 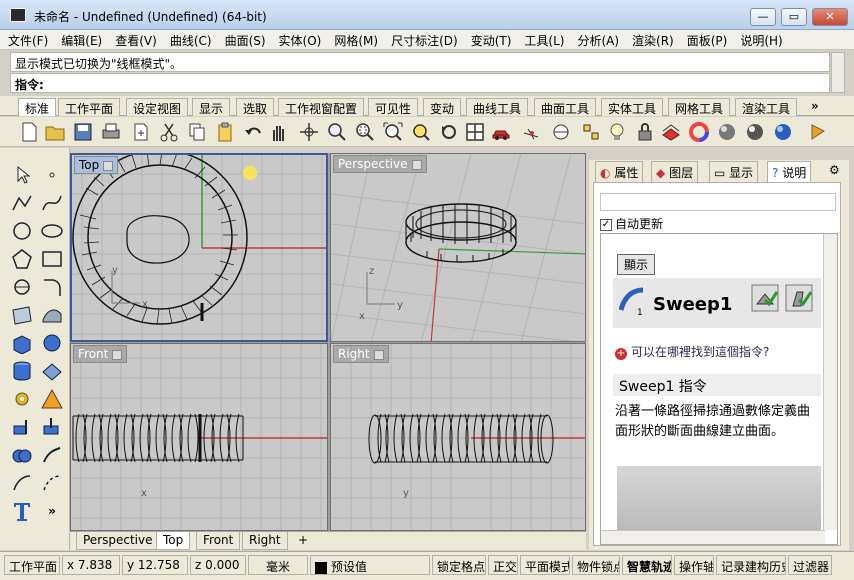 I want to click on explode-icon, so click(x=52, y=399).